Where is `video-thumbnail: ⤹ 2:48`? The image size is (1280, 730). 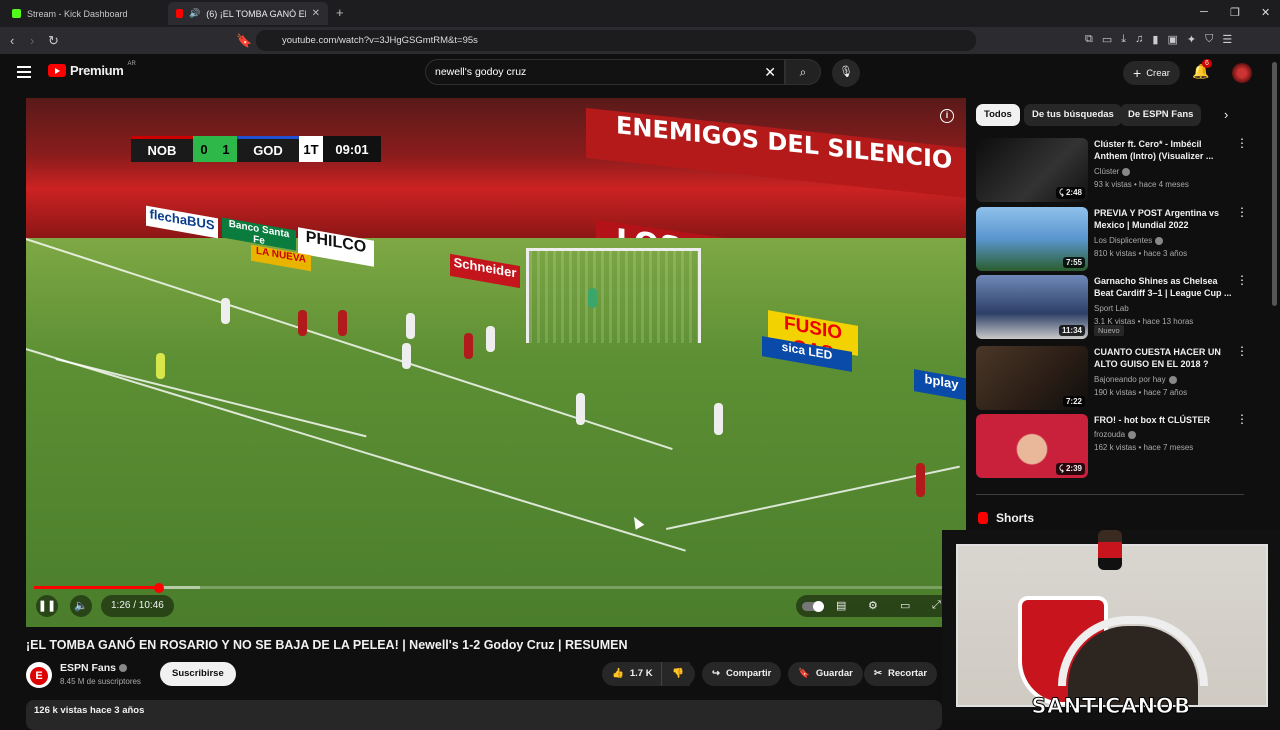 video-thumbnail: ⤹ 2:48 is located at coordinates (1032, 170).